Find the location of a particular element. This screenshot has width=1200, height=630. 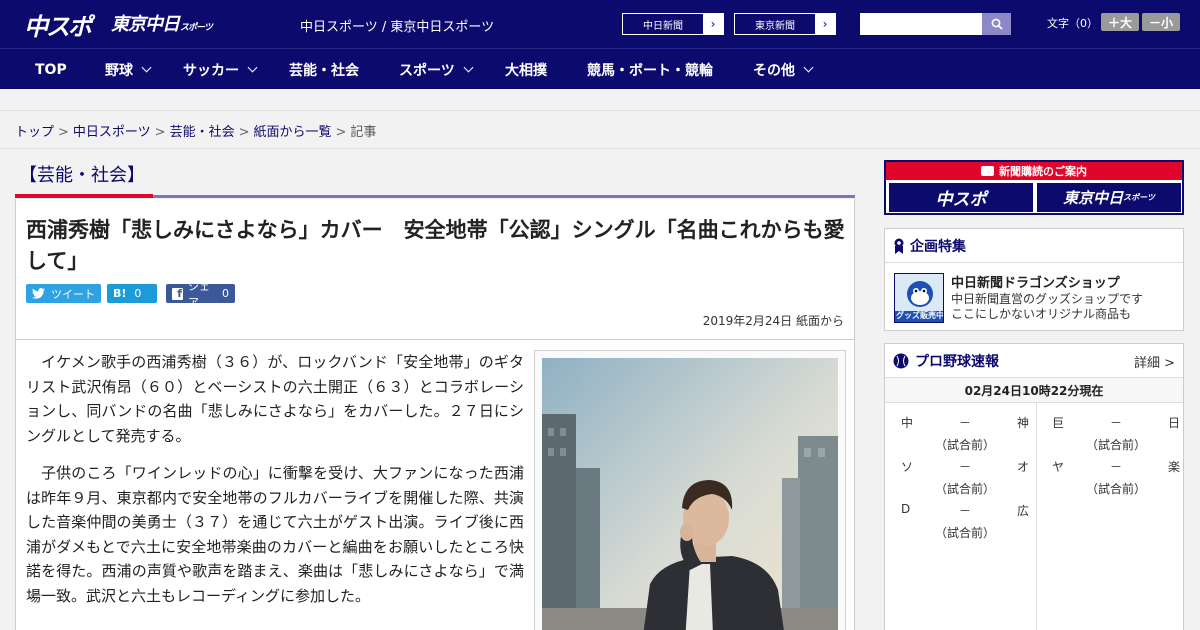

feature-card-header: 企画特集 is located at coordinates (1034, 246).